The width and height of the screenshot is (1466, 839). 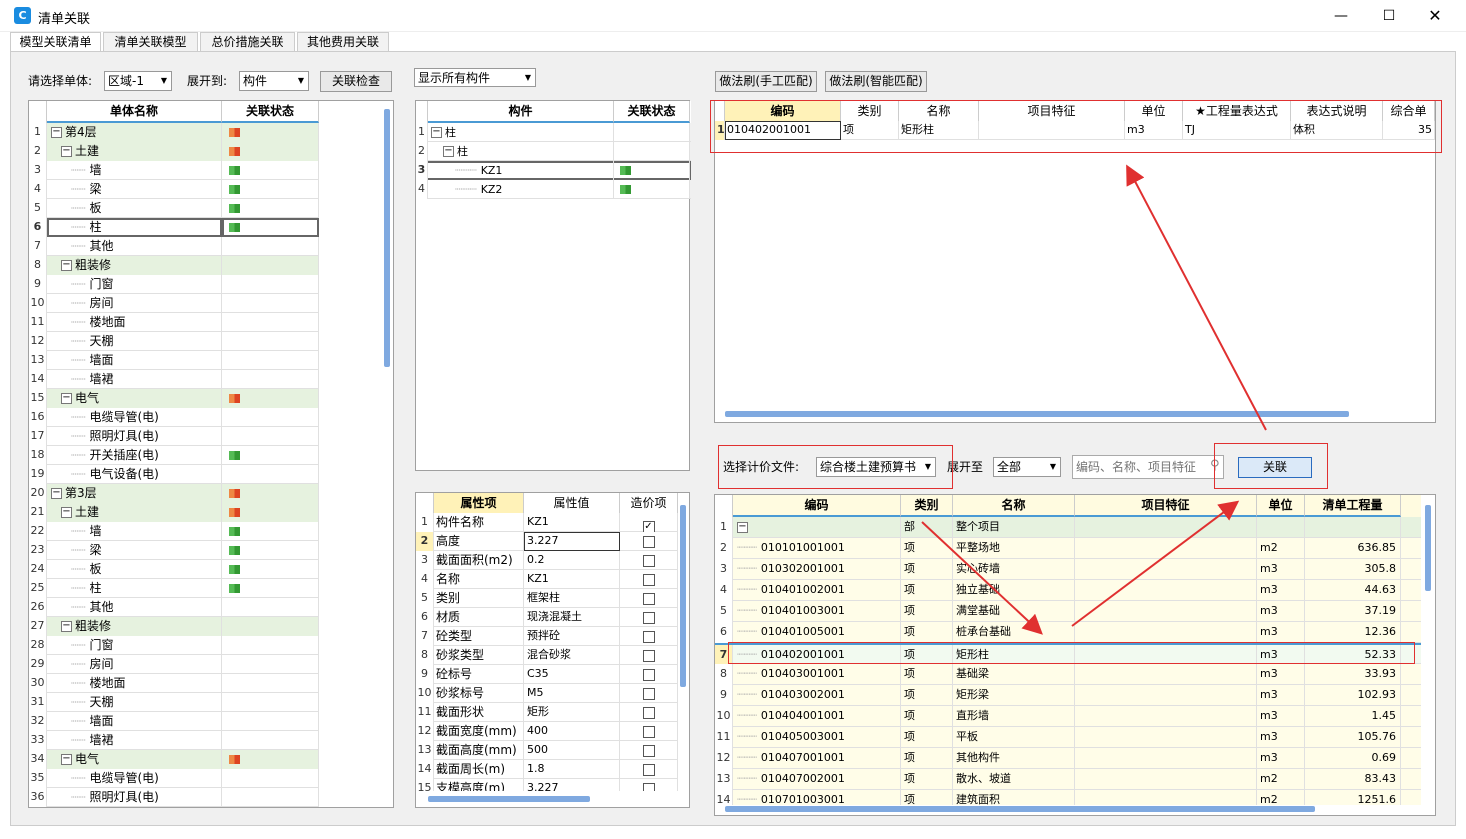 What do you see at coordinates (174, 303) in the screenshot?
I see `tree-row: 10 ┈┈ 房间` at bounding box center [174, 303].